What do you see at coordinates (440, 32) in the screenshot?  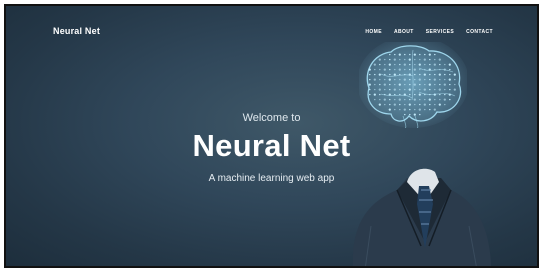 I see `nav-services-link: SERVICES` at bounding box center [440, 32].